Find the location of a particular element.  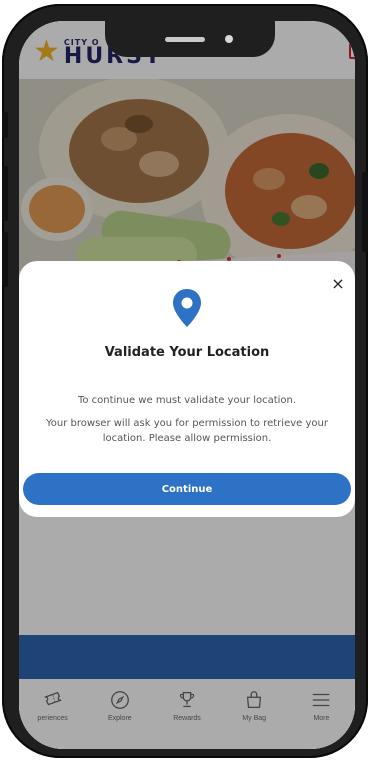

phone-notch is located at coordinates (190, 39).